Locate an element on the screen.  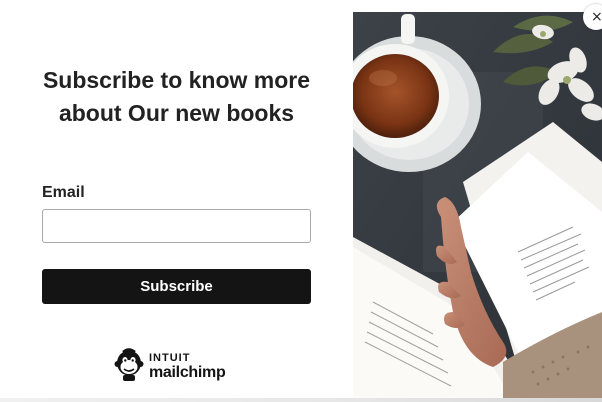
intuit-text: INTUIT is located at coordinates (170, 358).